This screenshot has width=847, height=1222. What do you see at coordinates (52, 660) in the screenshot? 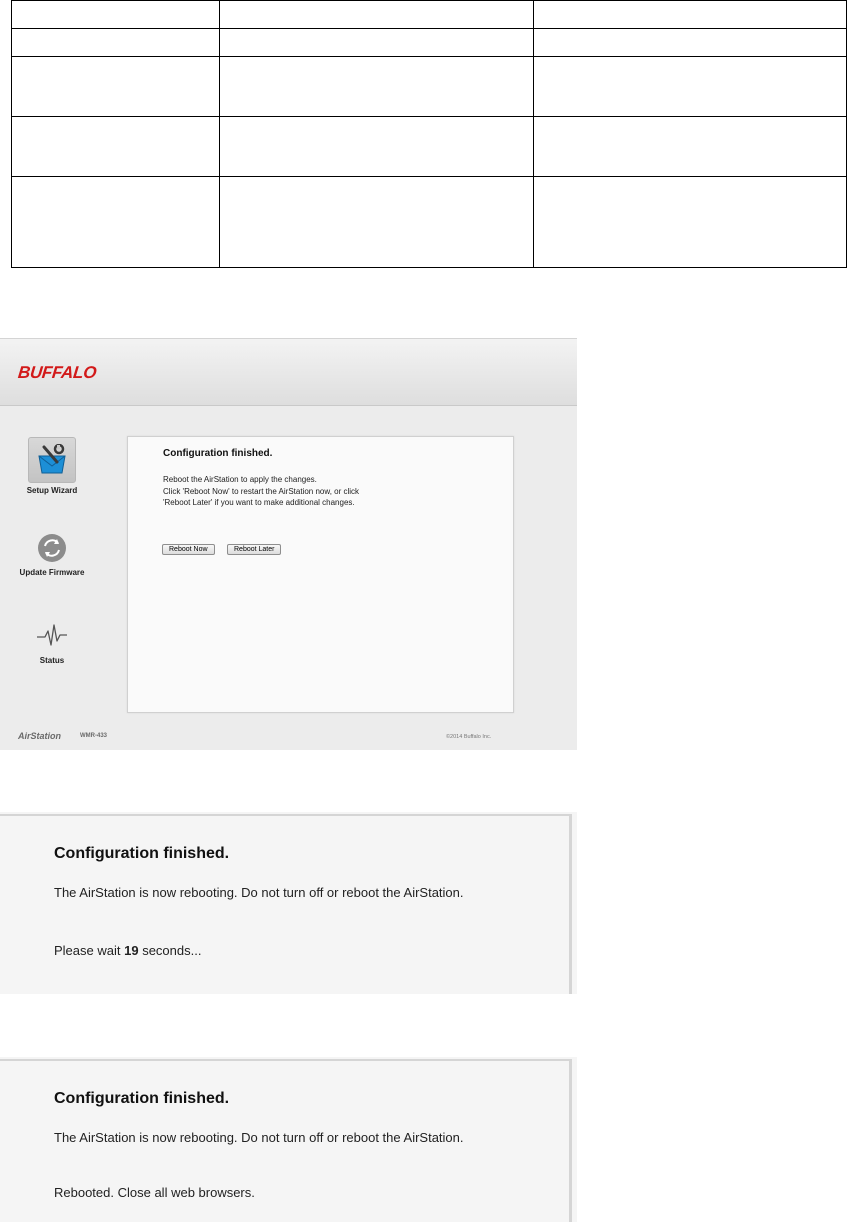
I see `sidebar-item-label: Status` at bounding box center [52, 660].